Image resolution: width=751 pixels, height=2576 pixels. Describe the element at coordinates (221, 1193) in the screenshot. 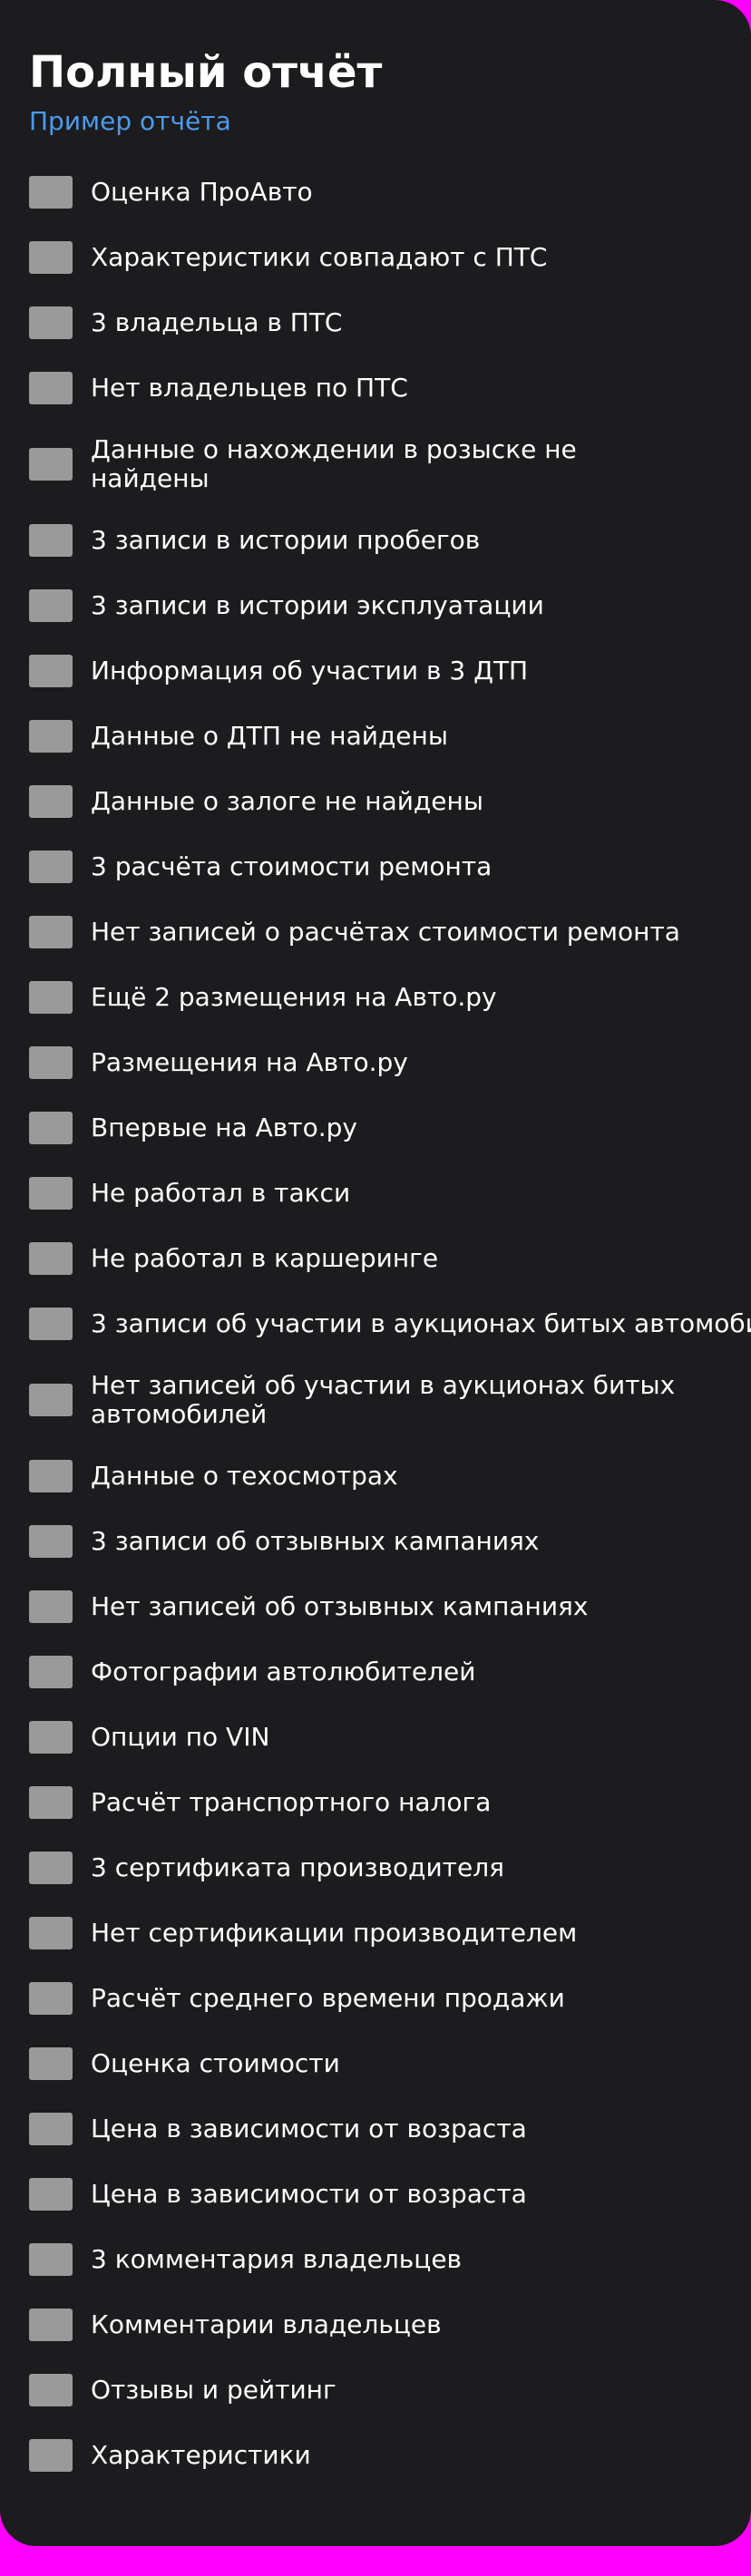

I see `list-item-label: Не работал в такси` at that location.